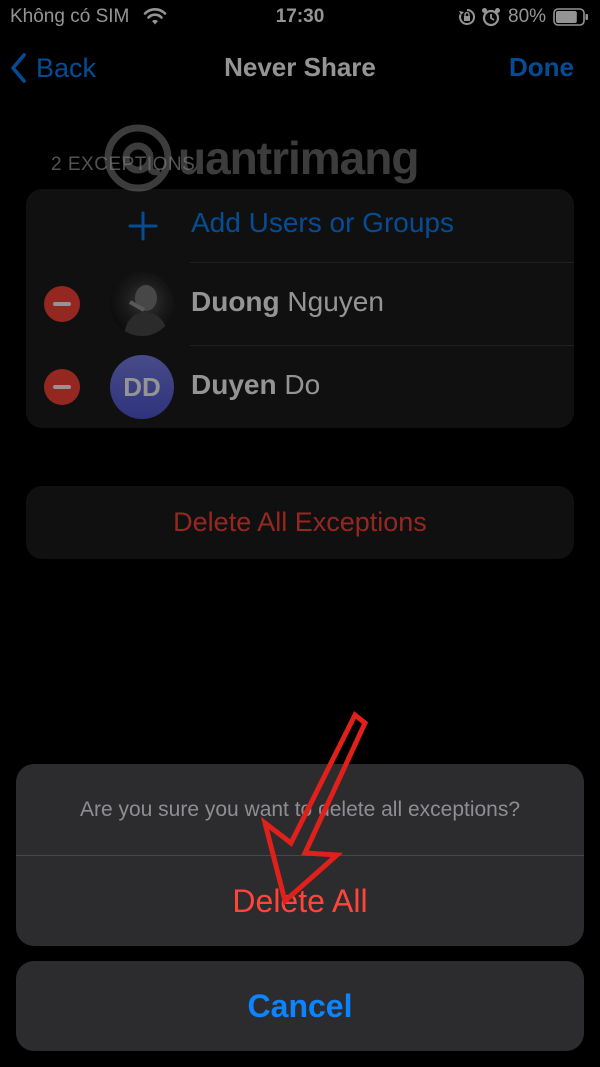  What do you see at coordinates (314, 808) in the screenshot?
I see `annotation-arrow-icon` at bounding box center [314, 808].